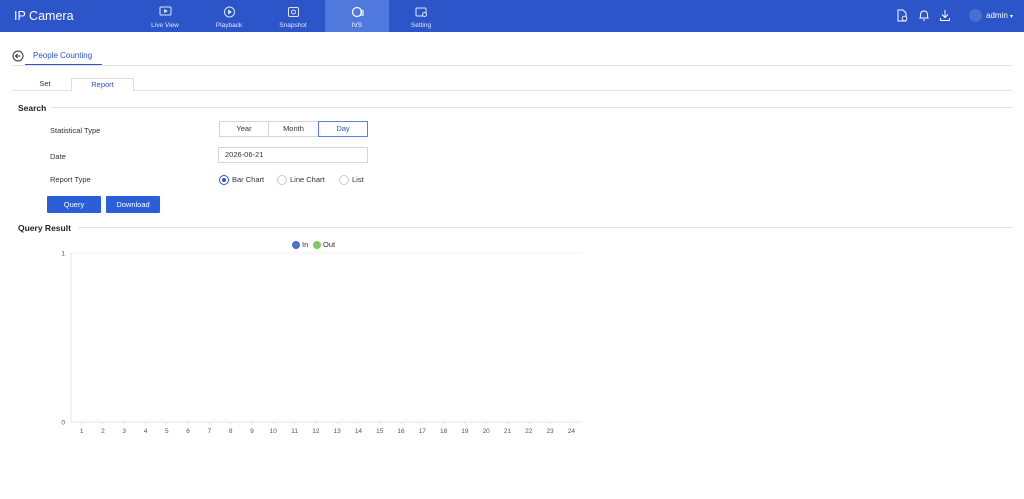 Image resolution: width=1024 pixels, height=499 pixels. What do you see at coordinates (103, 431) in the screenshot?
I see `x-tick-label: 2` at bounding box center [103, 431].